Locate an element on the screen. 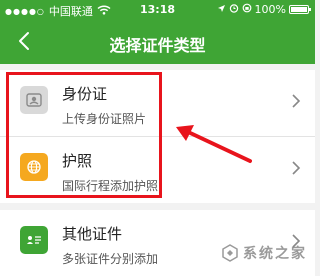 Image resolution: width=320 pixels, height=276 pixels. card-icon is located at coordinates (34, 240).